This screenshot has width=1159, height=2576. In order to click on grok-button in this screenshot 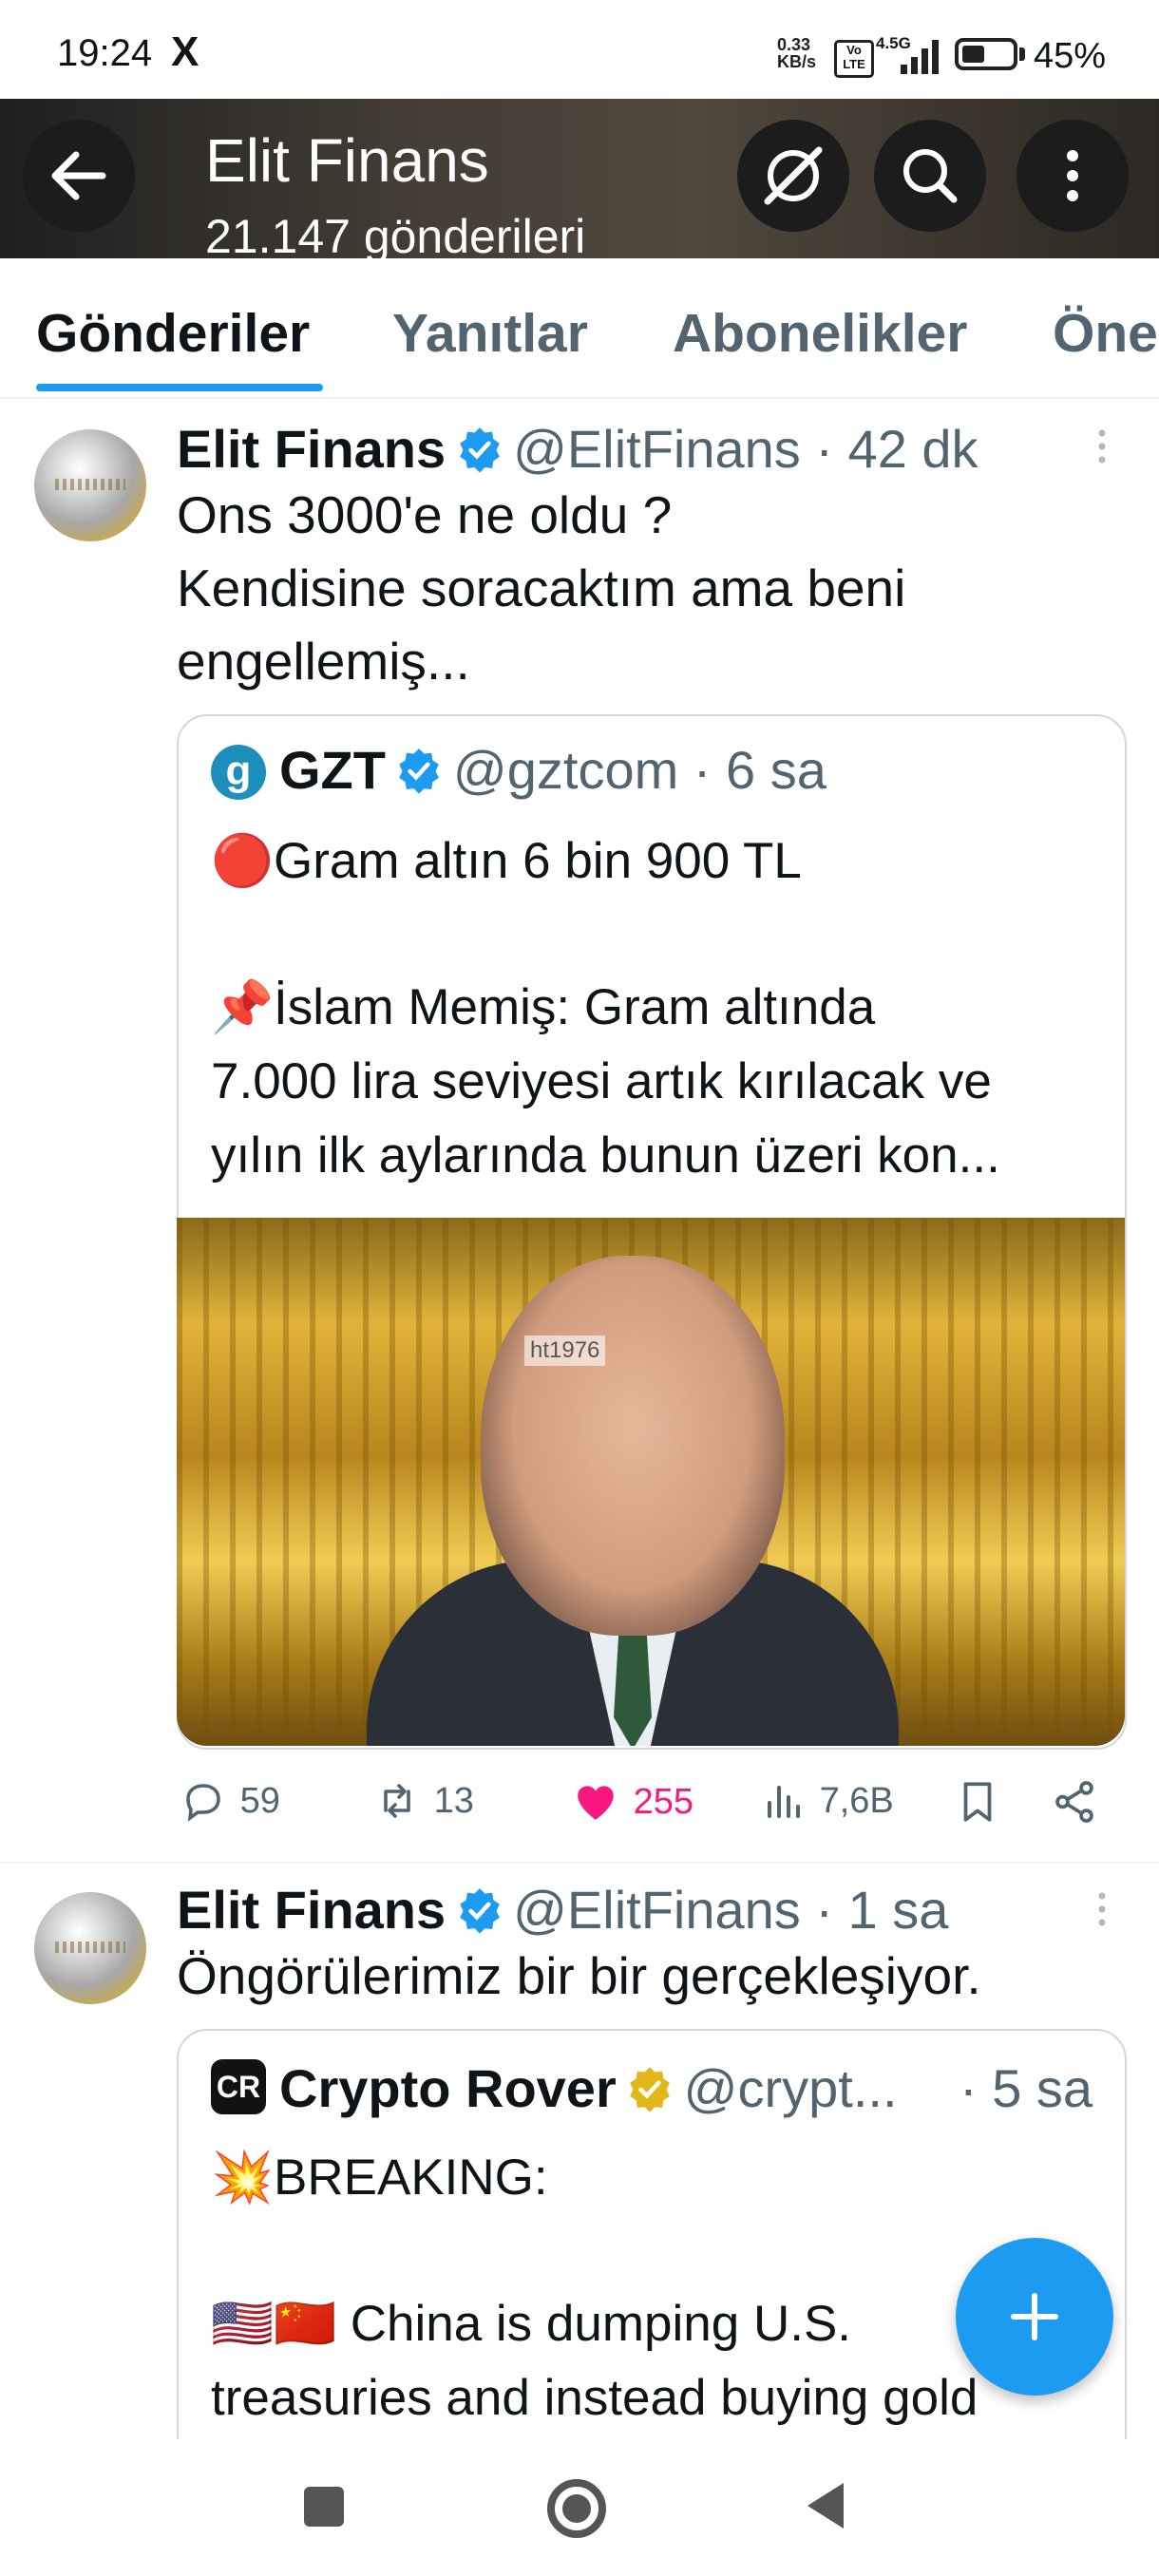, I will do `click(793, 176)`.